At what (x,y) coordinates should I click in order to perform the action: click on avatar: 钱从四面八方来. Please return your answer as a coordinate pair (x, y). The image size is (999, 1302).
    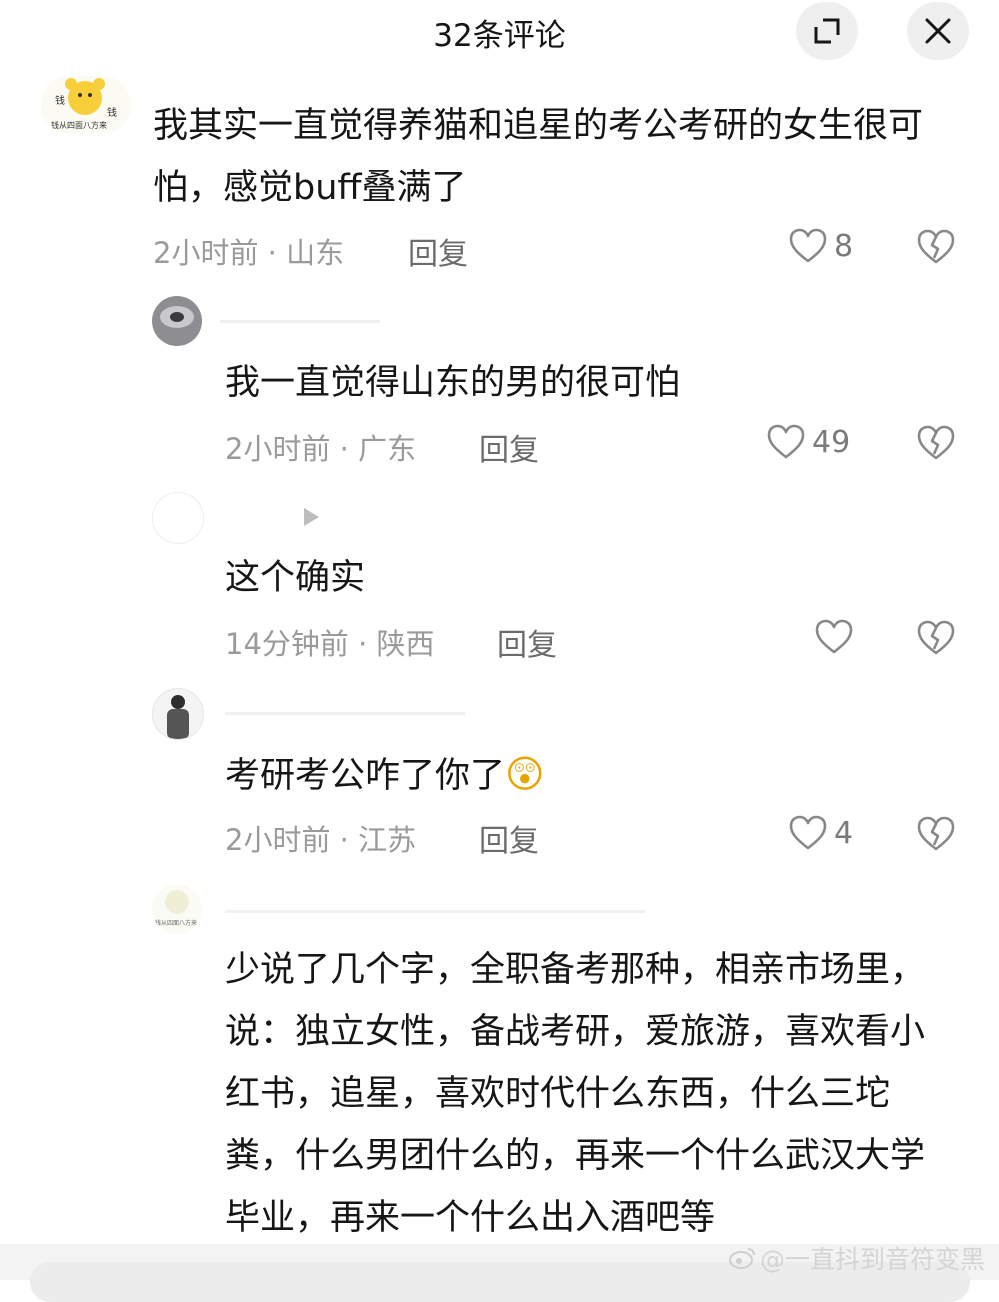
    Looking at the image, I should click on (177, 909).